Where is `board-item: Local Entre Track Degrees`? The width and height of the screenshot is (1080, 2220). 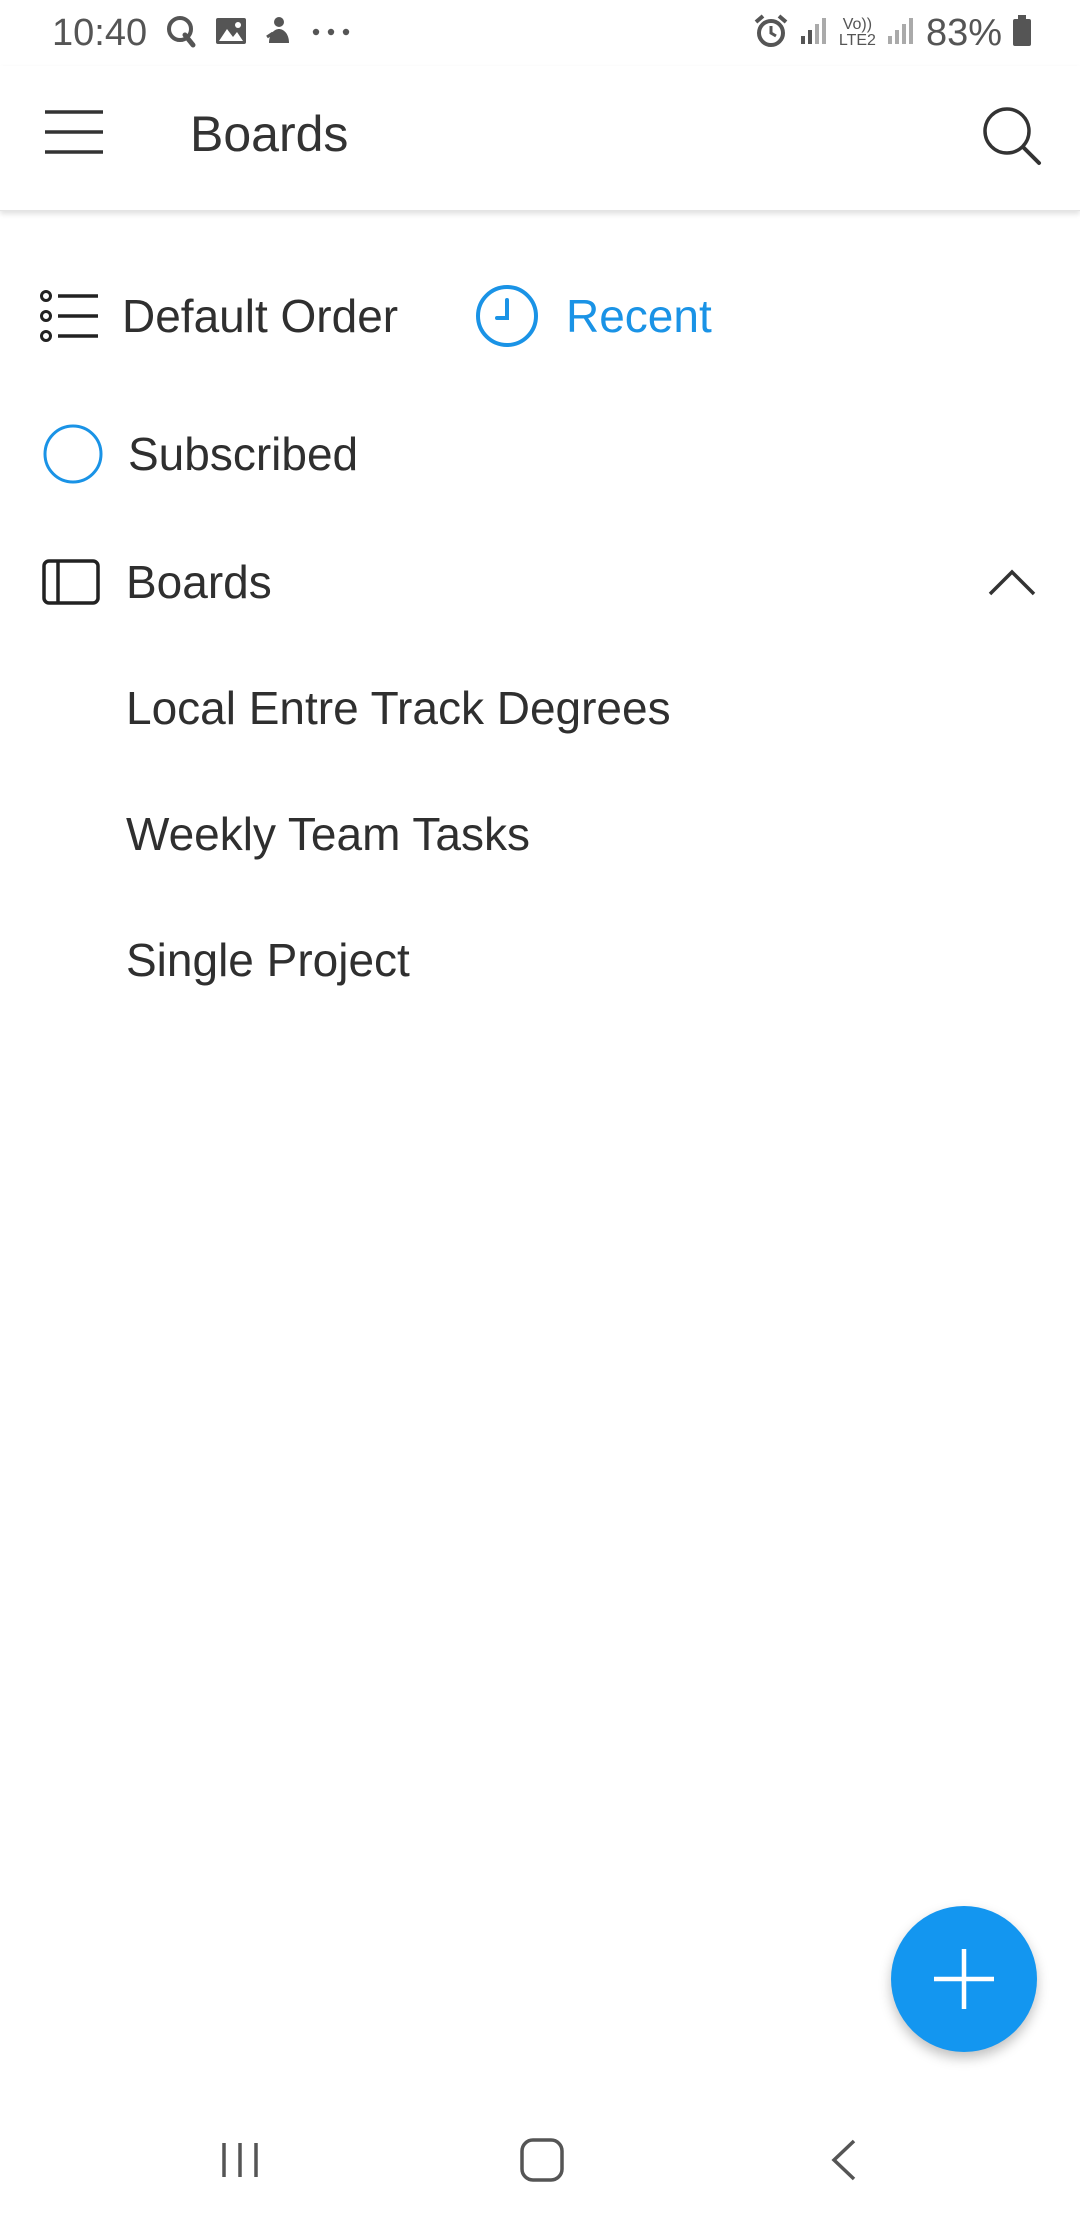
board-item: Local Entre Track Degrees is located at coordinates (398, 708).